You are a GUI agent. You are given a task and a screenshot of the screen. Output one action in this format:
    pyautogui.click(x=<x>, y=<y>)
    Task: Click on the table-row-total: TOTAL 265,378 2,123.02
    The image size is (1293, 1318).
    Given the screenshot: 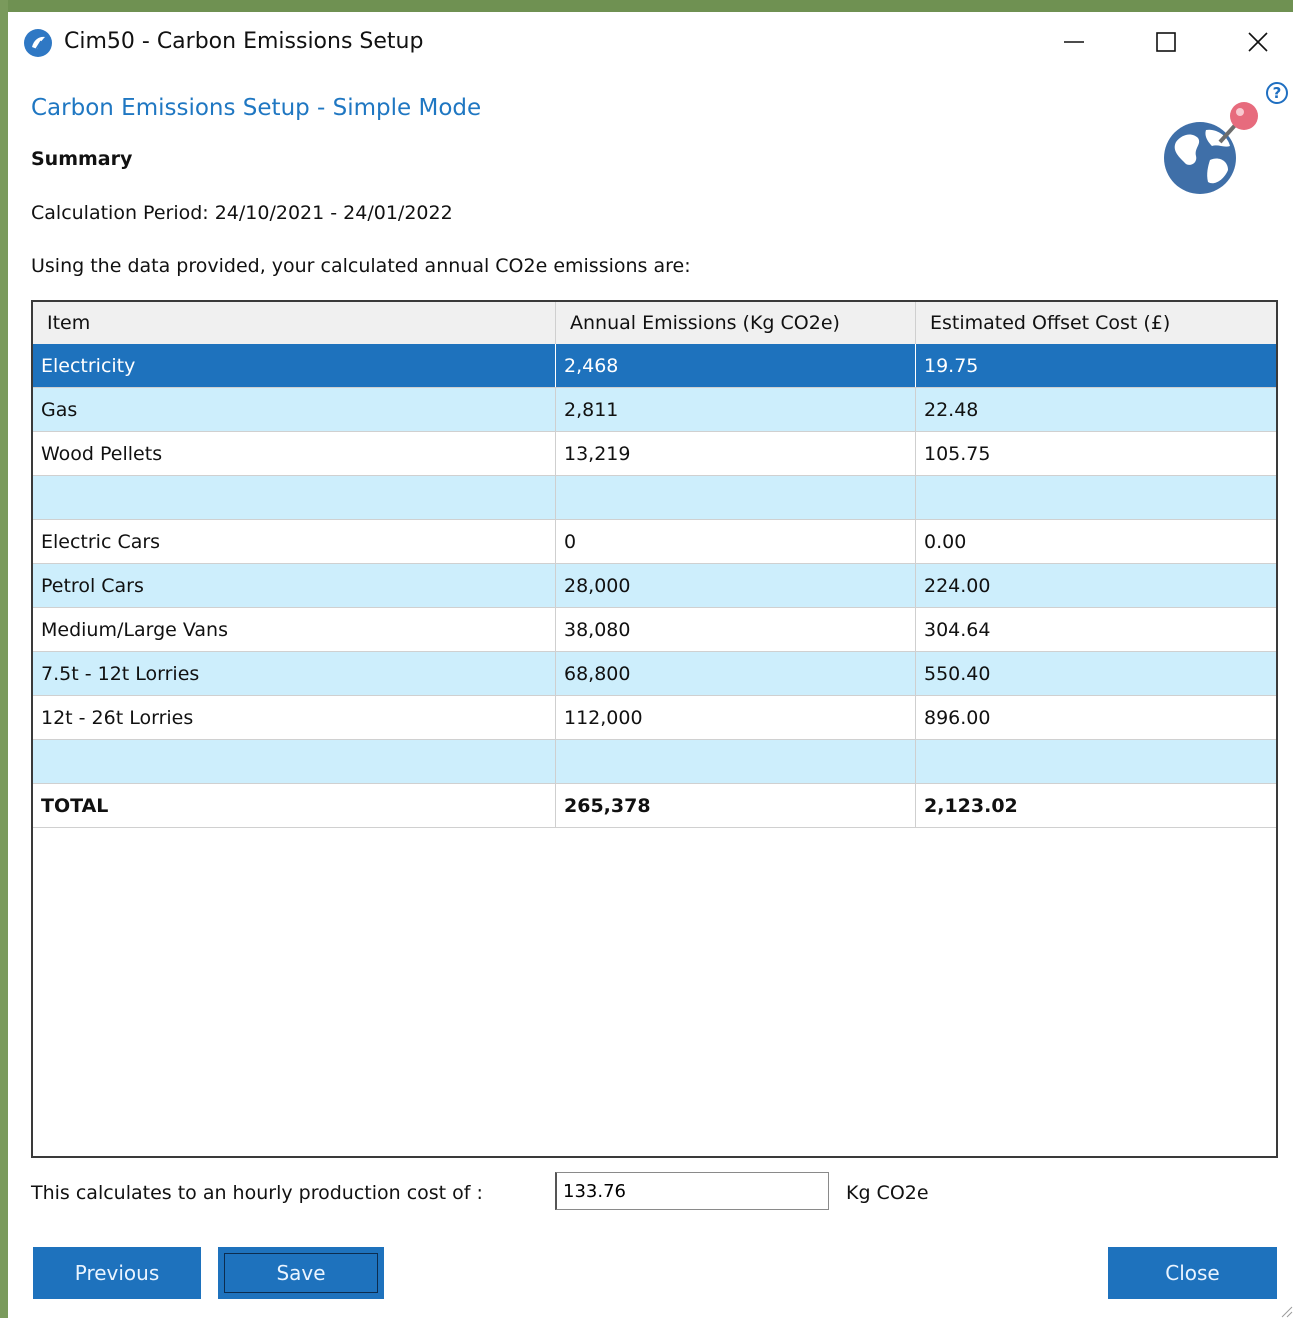 What is the action you would take?
    pyautogui.click(x=654, y=806)
    